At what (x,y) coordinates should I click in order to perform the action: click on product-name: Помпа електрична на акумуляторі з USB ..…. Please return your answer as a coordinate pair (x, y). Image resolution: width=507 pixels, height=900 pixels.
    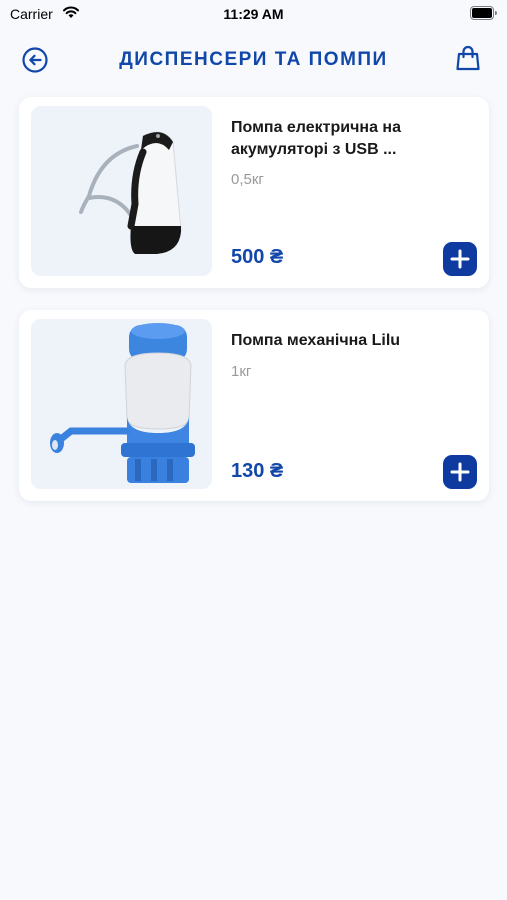
    Looking at the image, I should click on (341, 139).